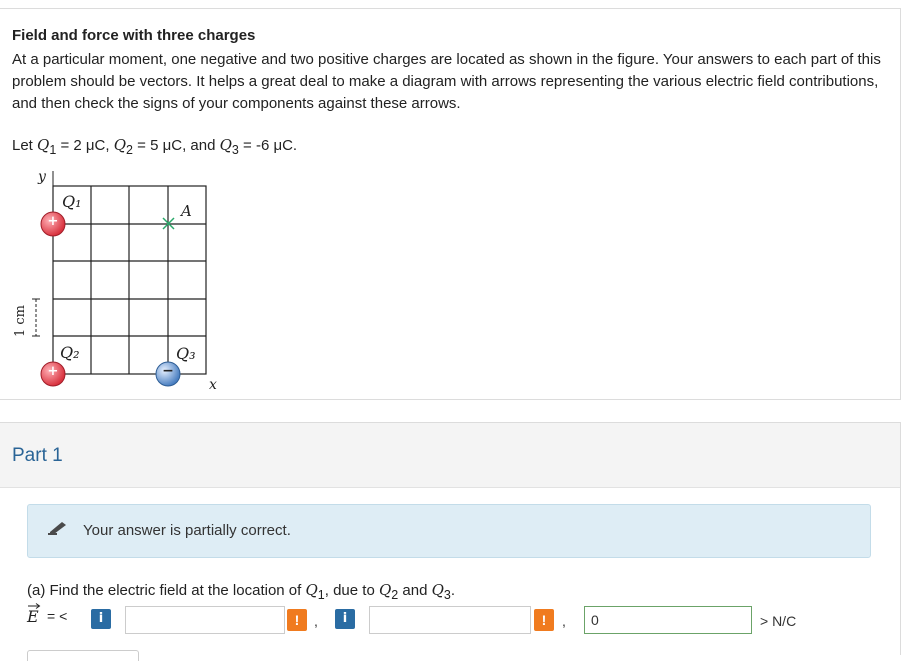  What do you see at coordinates (25, 145) in the screenshot?
I see `let-prefix: Let` at bounding box center [25, 145].